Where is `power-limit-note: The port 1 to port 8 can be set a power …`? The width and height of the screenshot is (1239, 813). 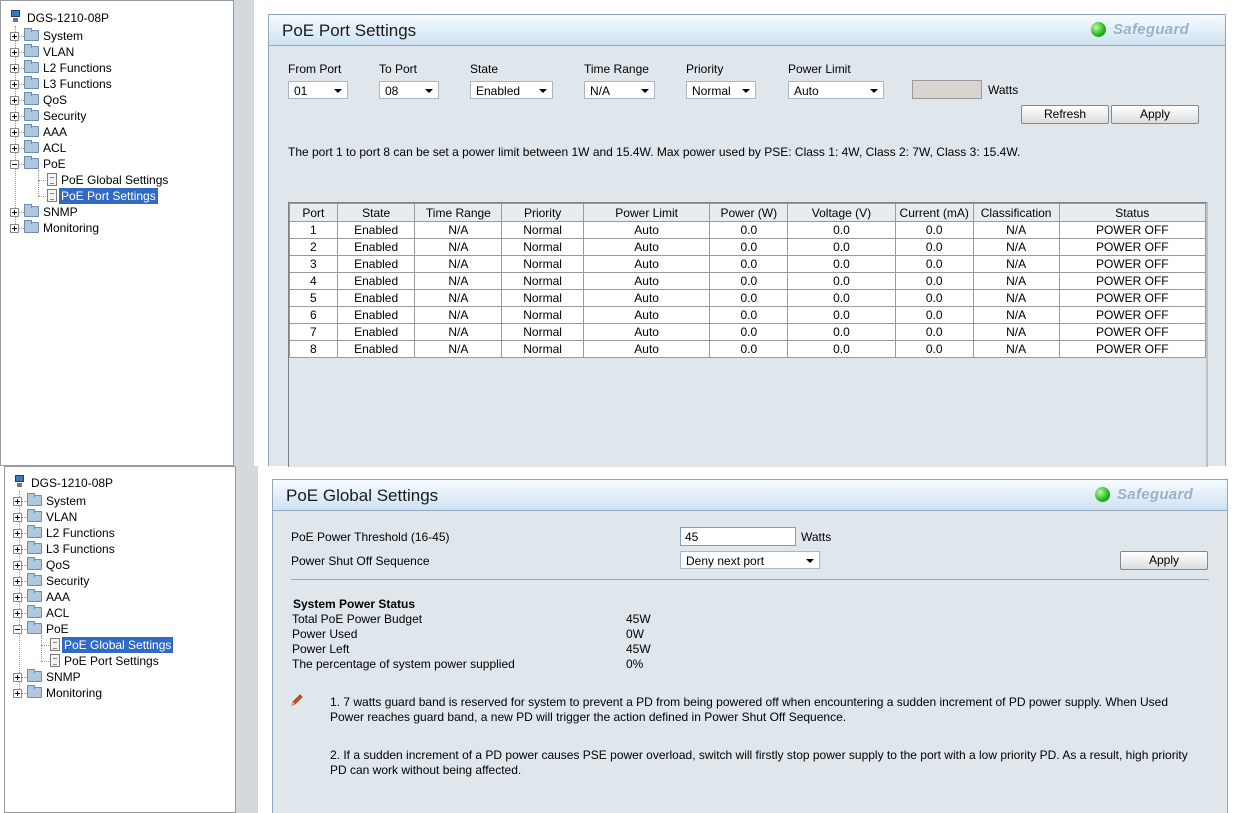 power-limit-note: The port 1 to port 8 can be set a power … is located at coordinates (654, 152).